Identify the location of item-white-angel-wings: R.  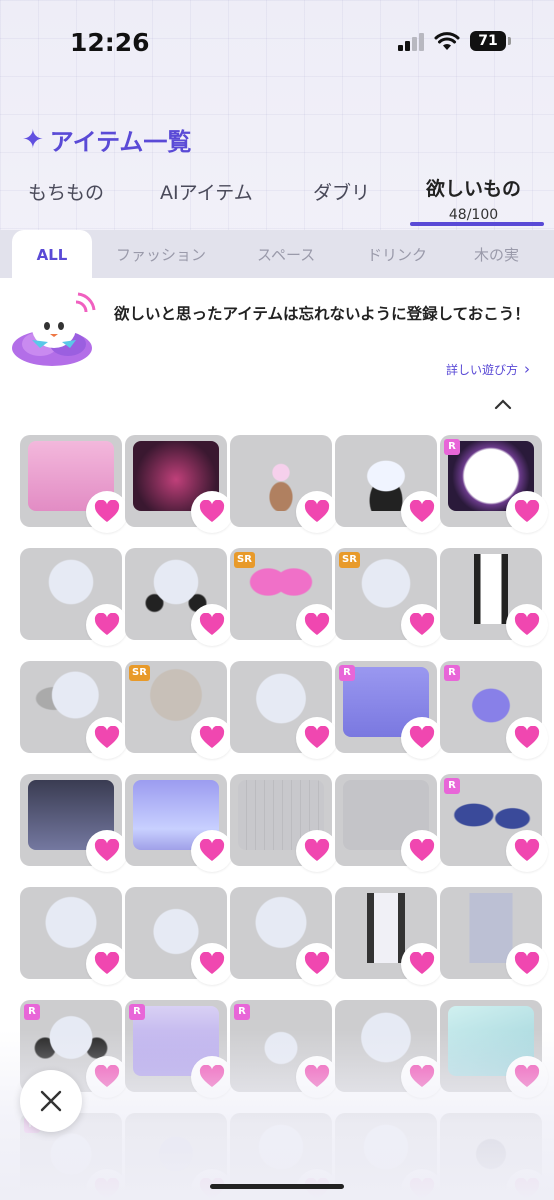
(284, 1049).